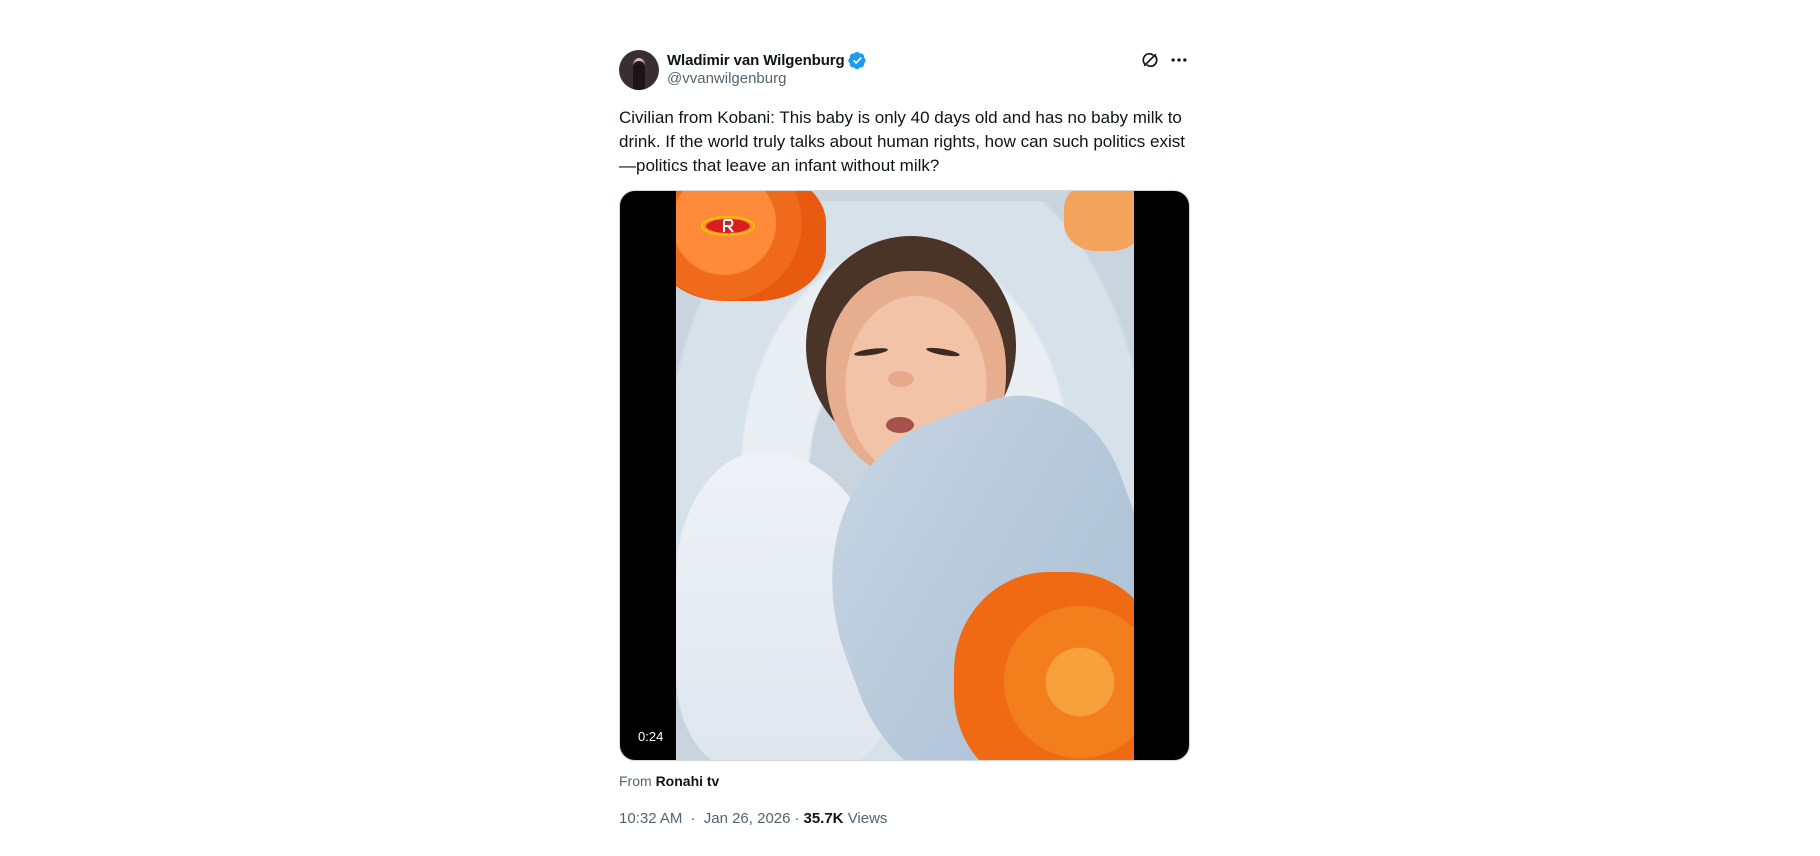  What do you see at coordinates (904, 819) in the screenshot?
I see `tweet-meta: 10:32 AM · Jan 26, 2026 · 35.7K Views` at bounding box center [904, 819].